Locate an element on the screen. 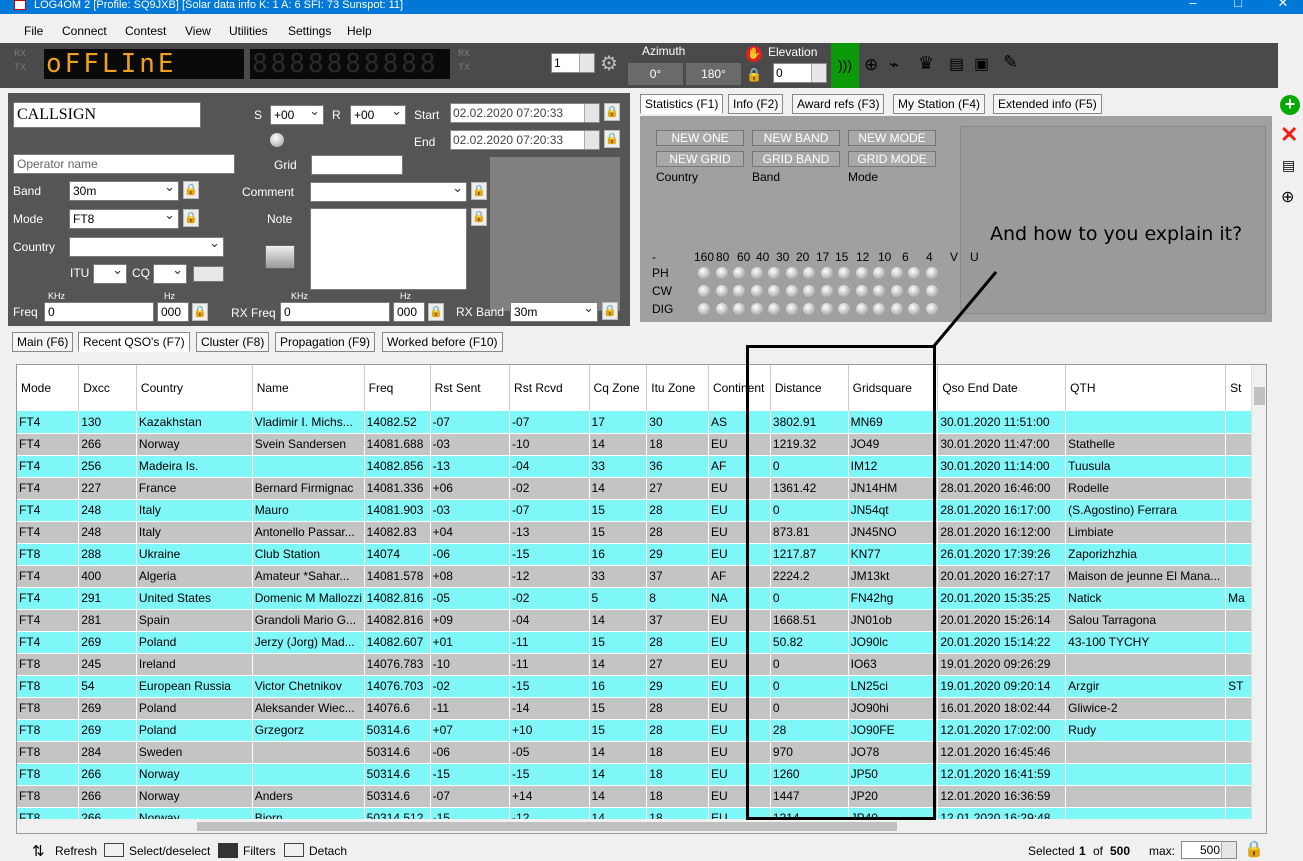 The height and width of the screenshot is (861, 1303). column-header: Country is located at coordinates (194, 388).